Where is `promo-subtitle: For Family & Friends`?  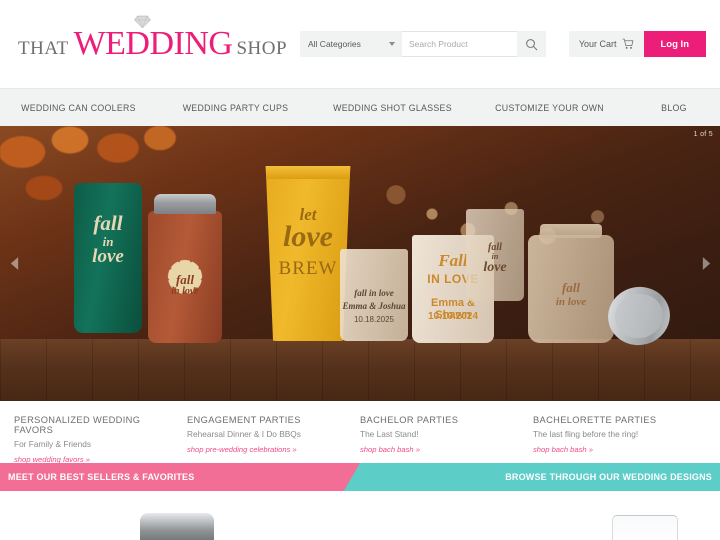
promo-subtitle: For Family & Friends is located at coordinates (52, 444).